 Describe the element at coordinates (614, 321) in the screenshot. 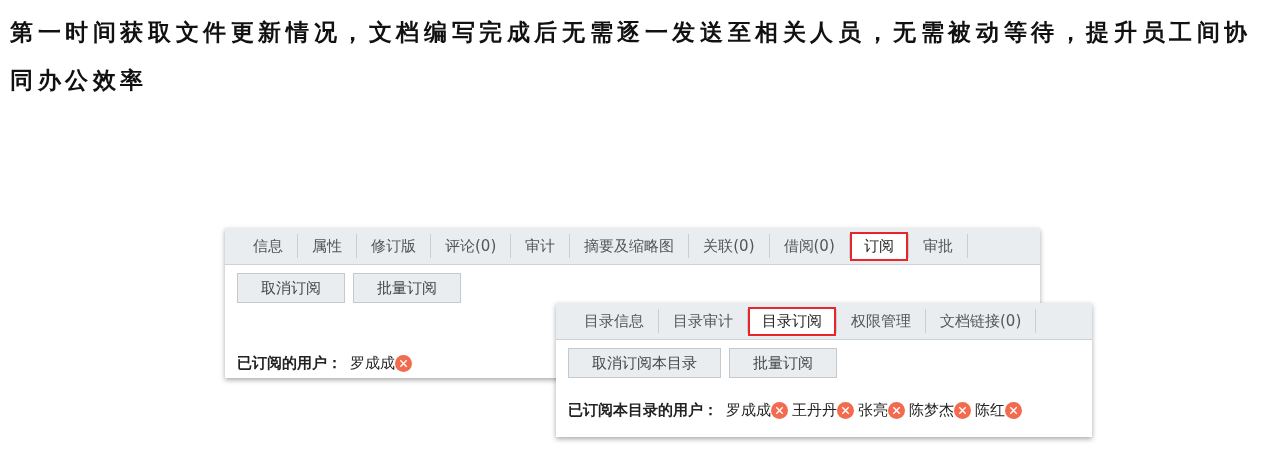

I see `tab: 目录信息` at that location.